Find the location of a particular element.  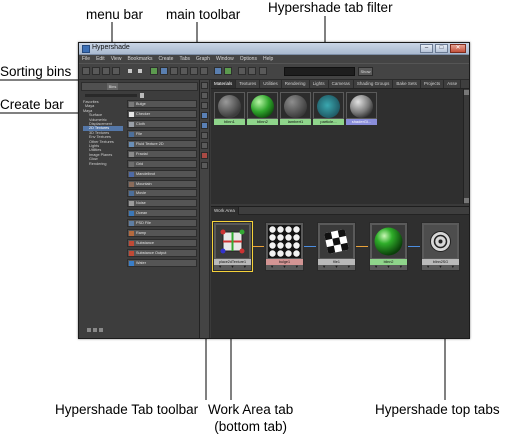

create-node-button: Ocean is located at coordinates (162, 213).